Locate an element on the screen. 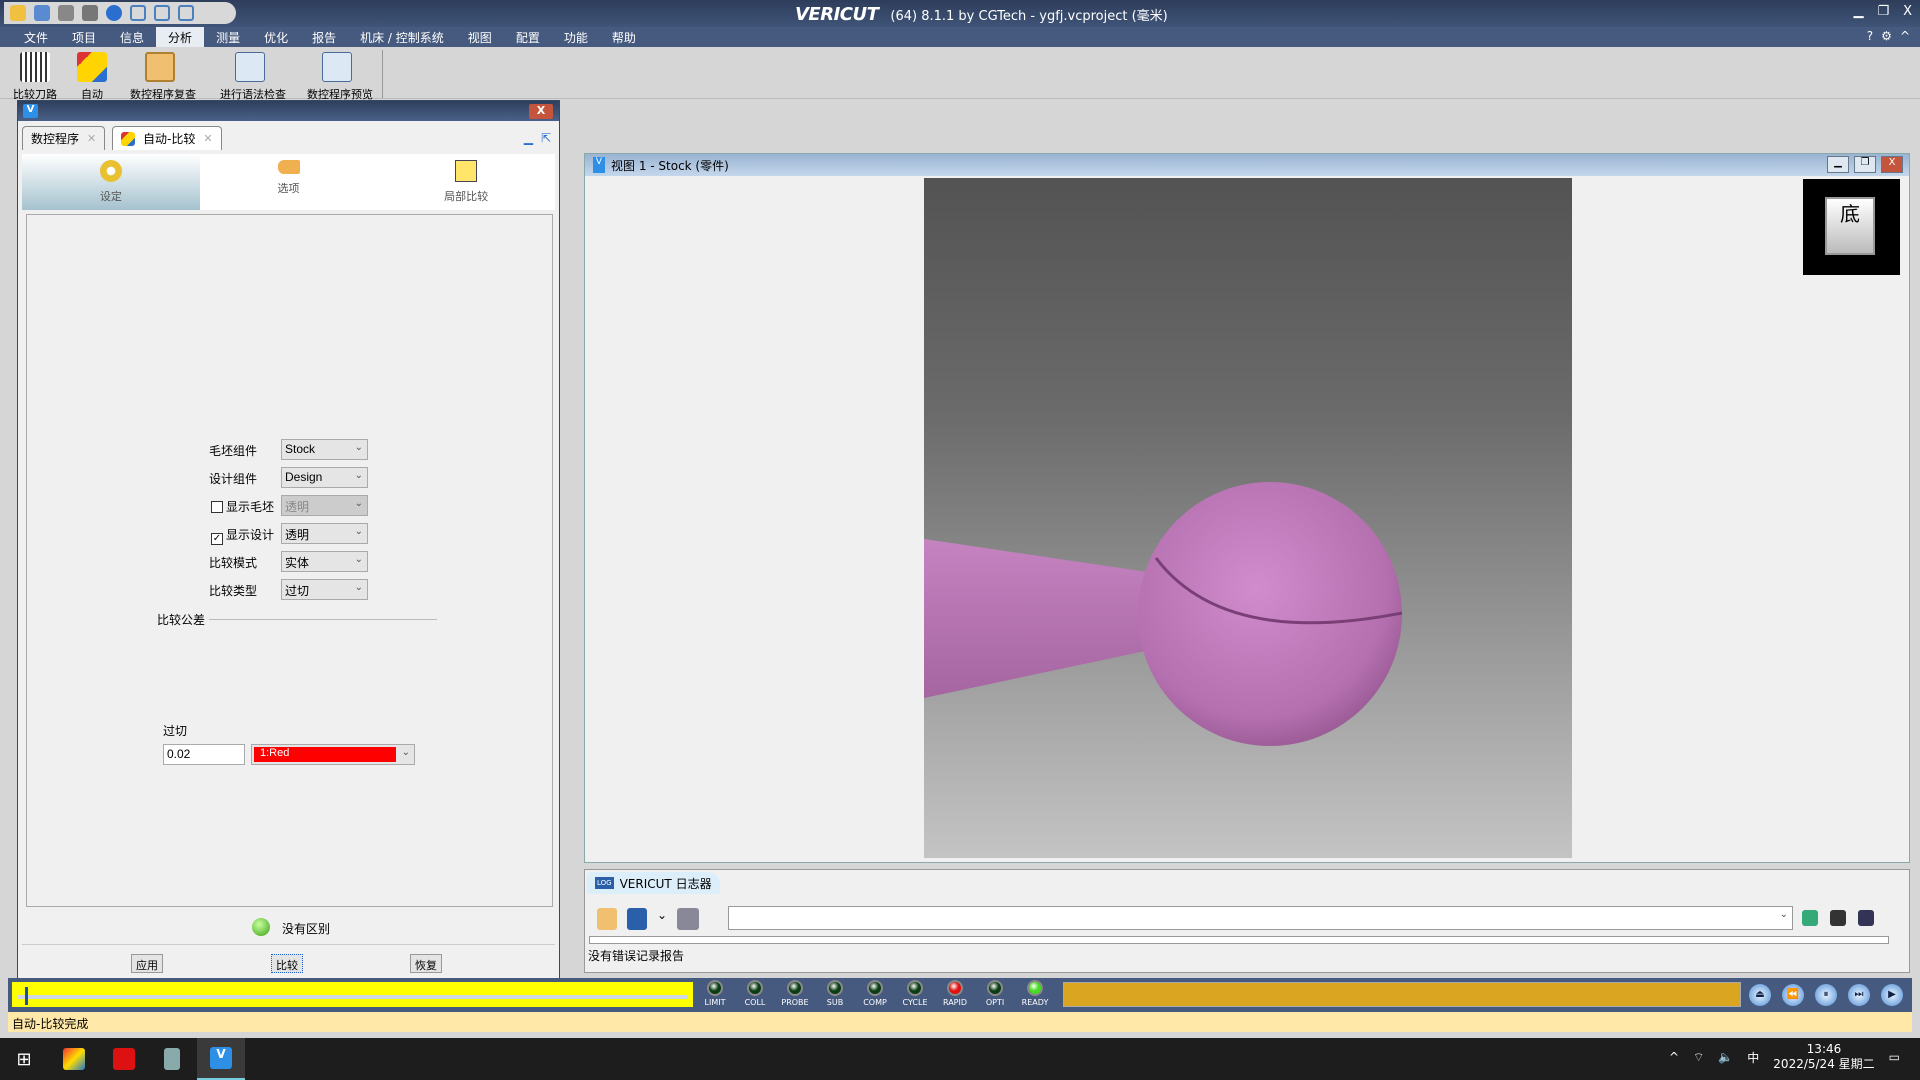  layout-rows-icon is located at coordinates (186, 13).